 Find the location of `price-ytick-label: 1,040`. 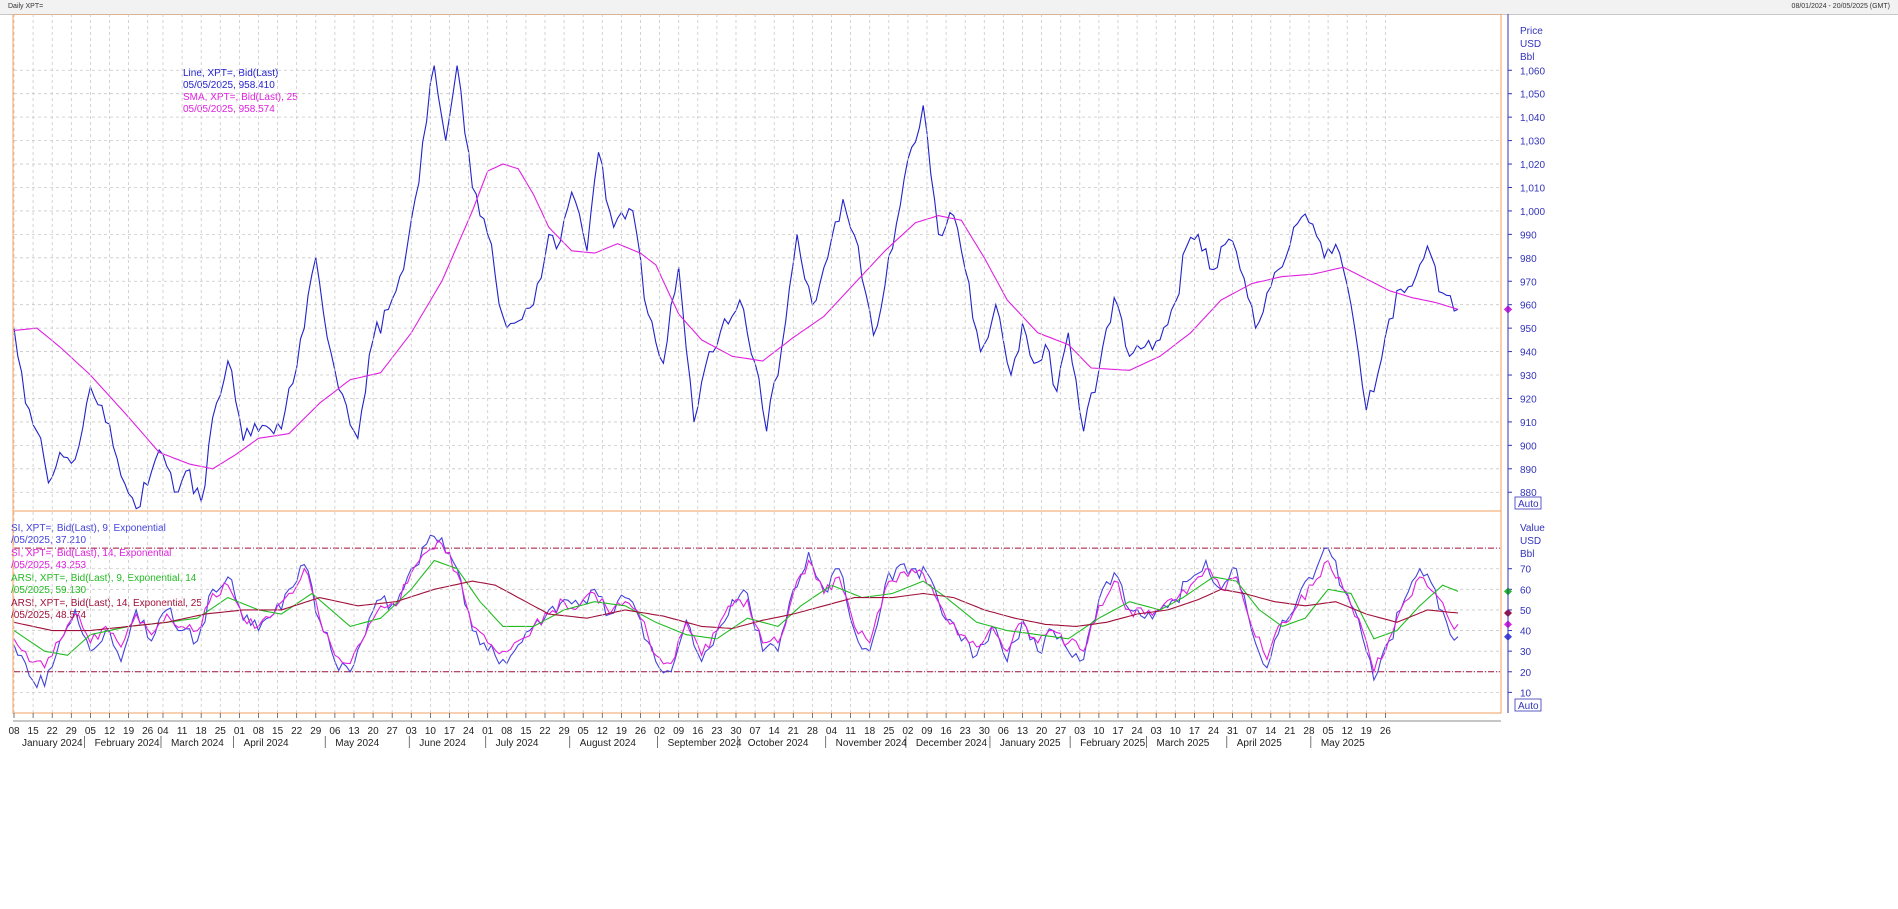

price-ytick-label: 1,040 is located at coordinates (1532, 118).